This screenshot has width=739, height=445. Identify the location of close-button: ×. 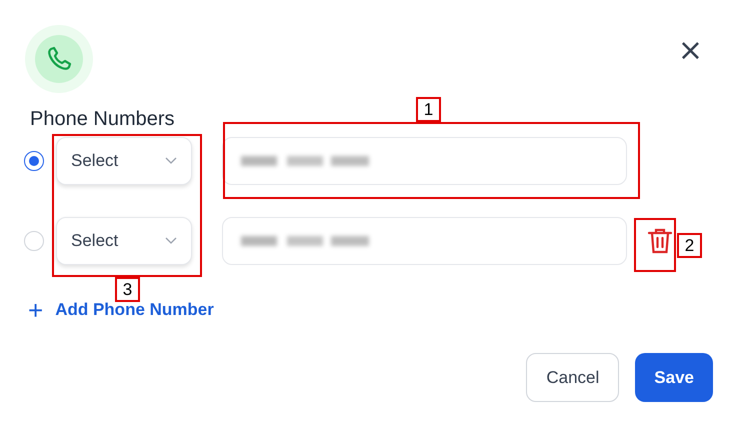
(690, 51).